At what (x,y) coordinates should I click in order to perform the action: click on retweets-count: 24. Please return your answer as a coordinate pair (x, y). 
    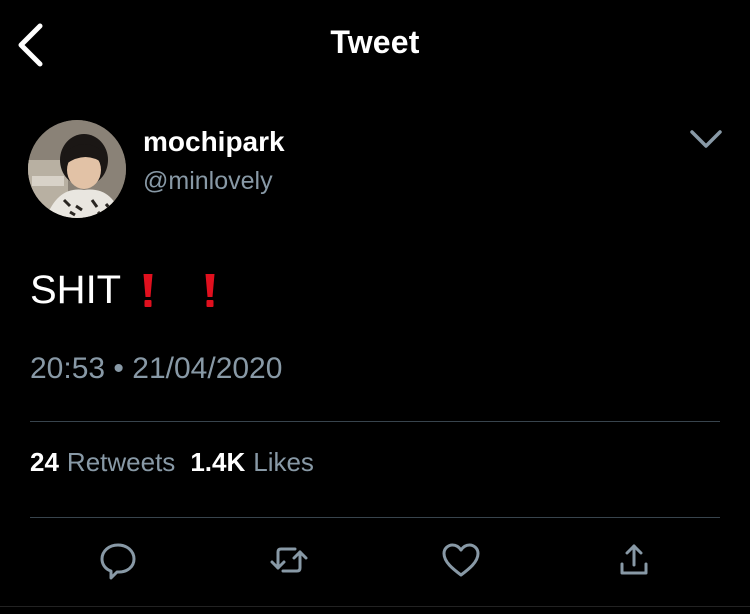
    Looking at the image, I should click on (44, 462).